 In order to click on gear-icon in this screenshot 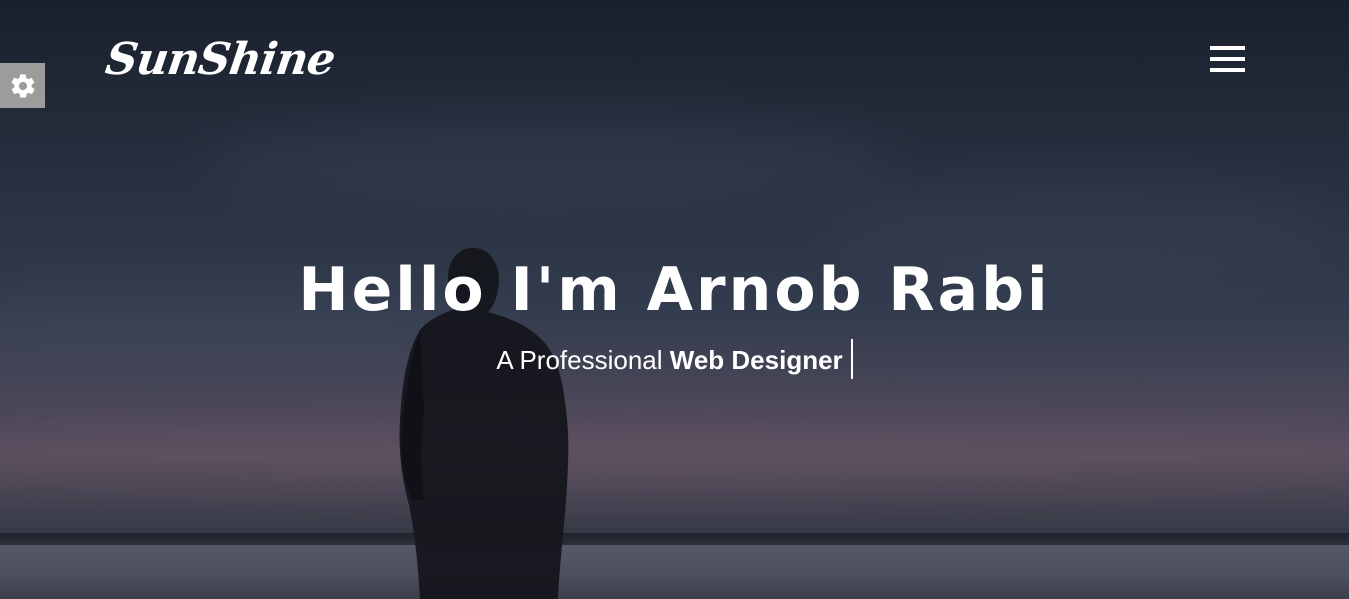, I will do `click(23, 85)`.